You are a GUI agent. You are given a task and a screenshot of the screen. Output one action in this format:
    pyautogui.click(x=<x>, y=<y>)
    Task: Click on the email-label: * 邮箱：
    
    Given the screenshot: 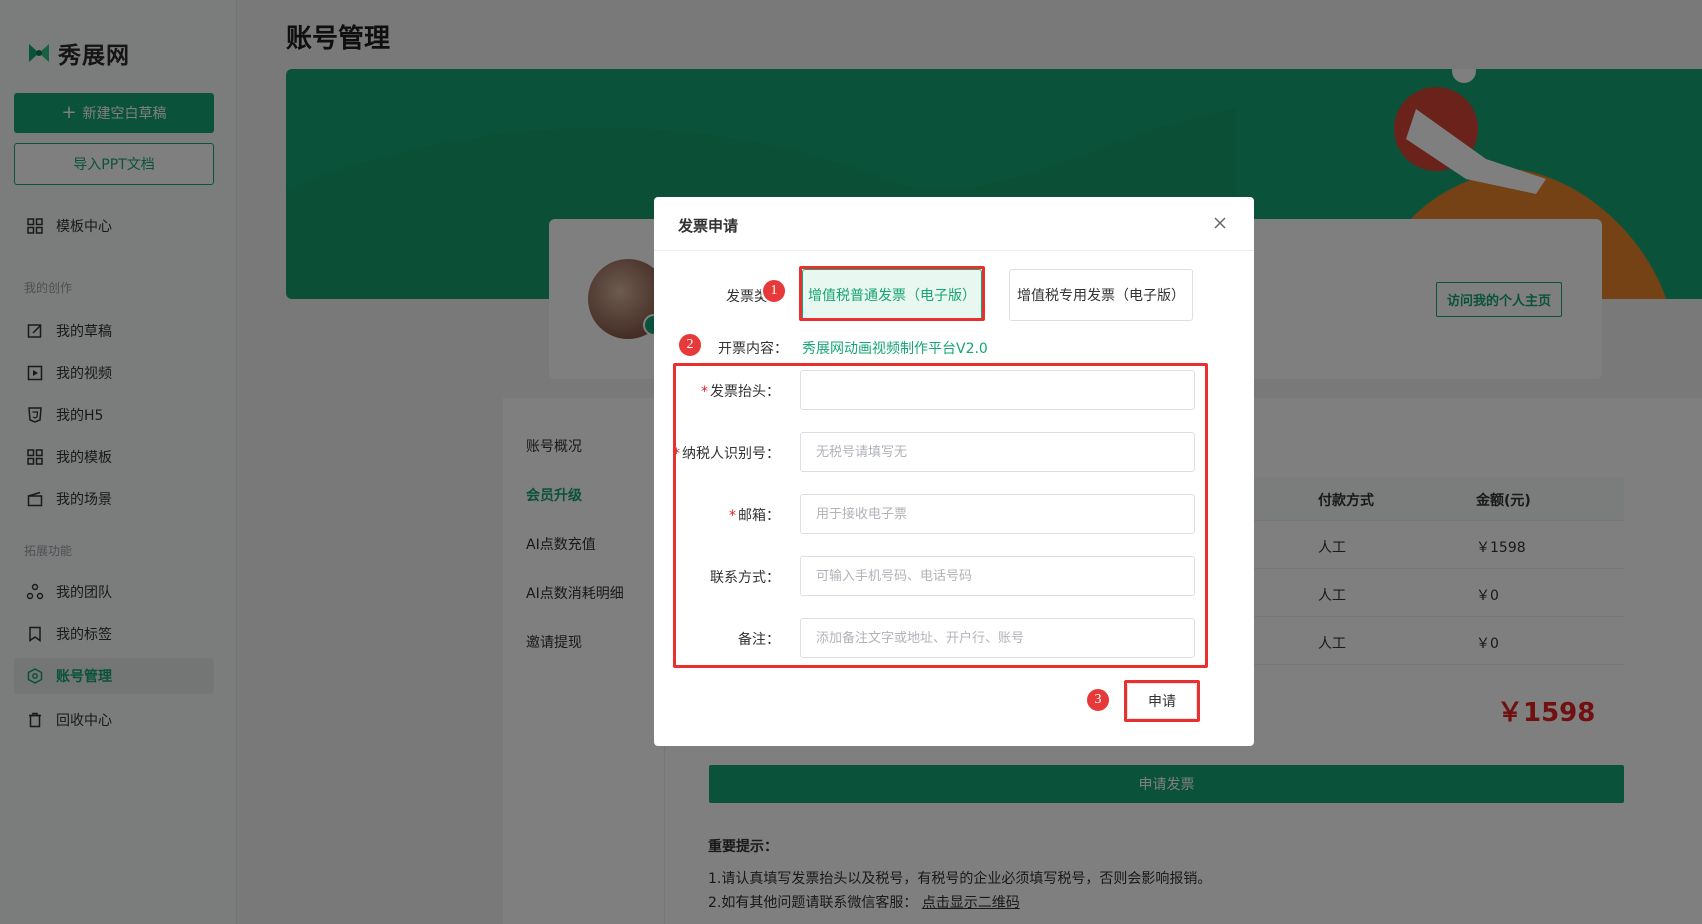 What is the action you would take?
    pyautogui.click(x=754, y=515)
    